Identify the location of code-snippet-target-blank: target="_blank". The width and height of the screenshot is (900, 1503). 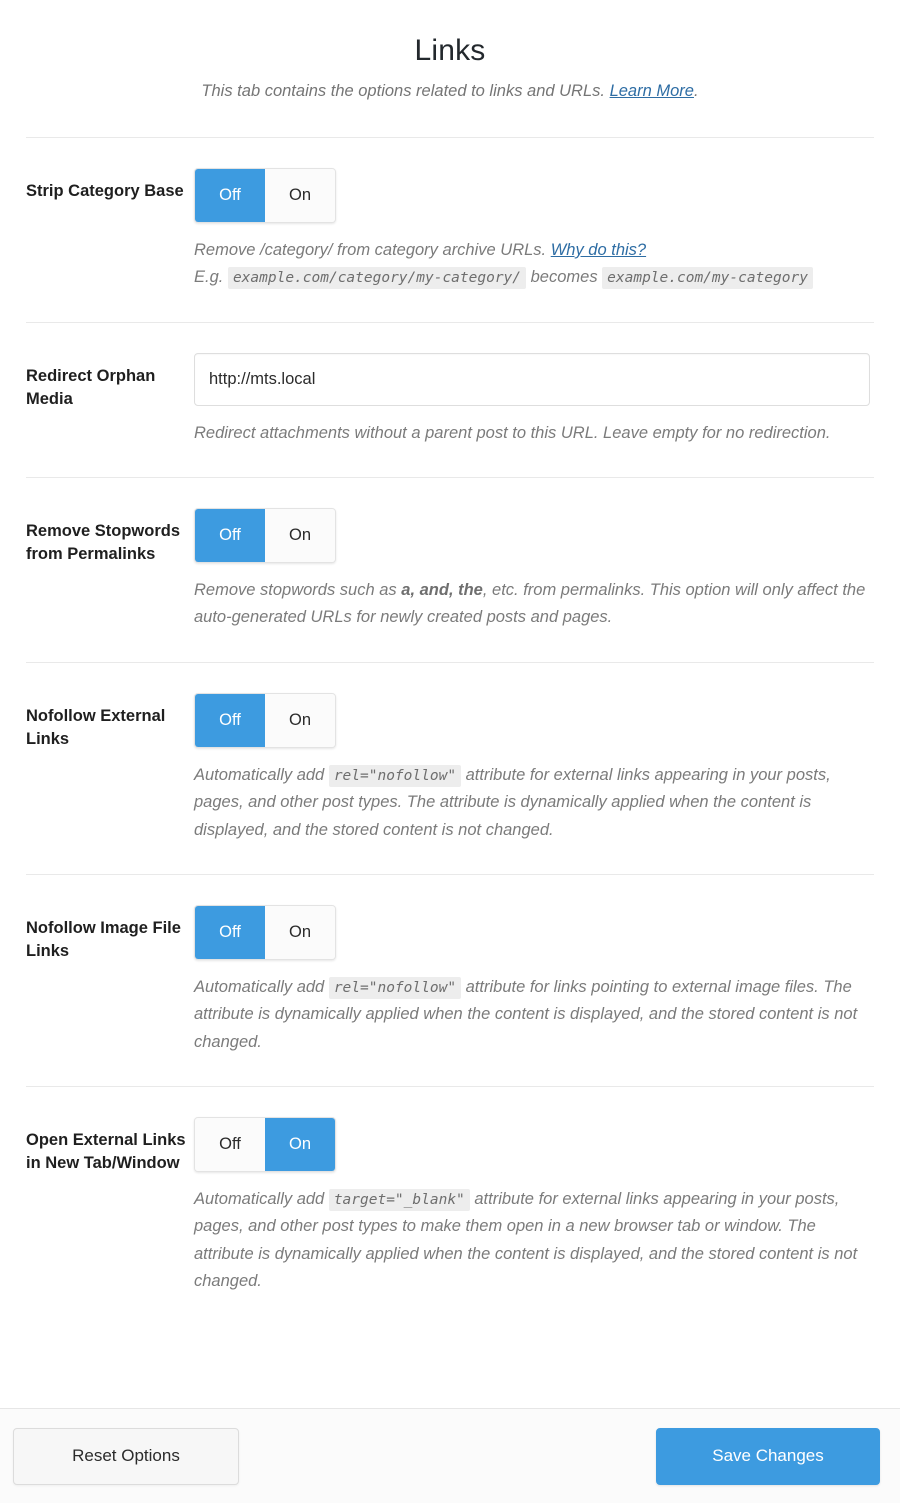
(399, 1200).